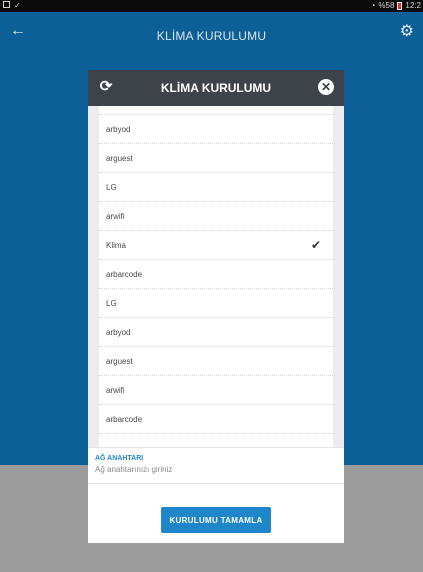  What do you see at coordinates (216, 520) in the screenshot?
I see `complete-setup-button: KURULUMU TAMAMLA` at bounding box center [216, 520].